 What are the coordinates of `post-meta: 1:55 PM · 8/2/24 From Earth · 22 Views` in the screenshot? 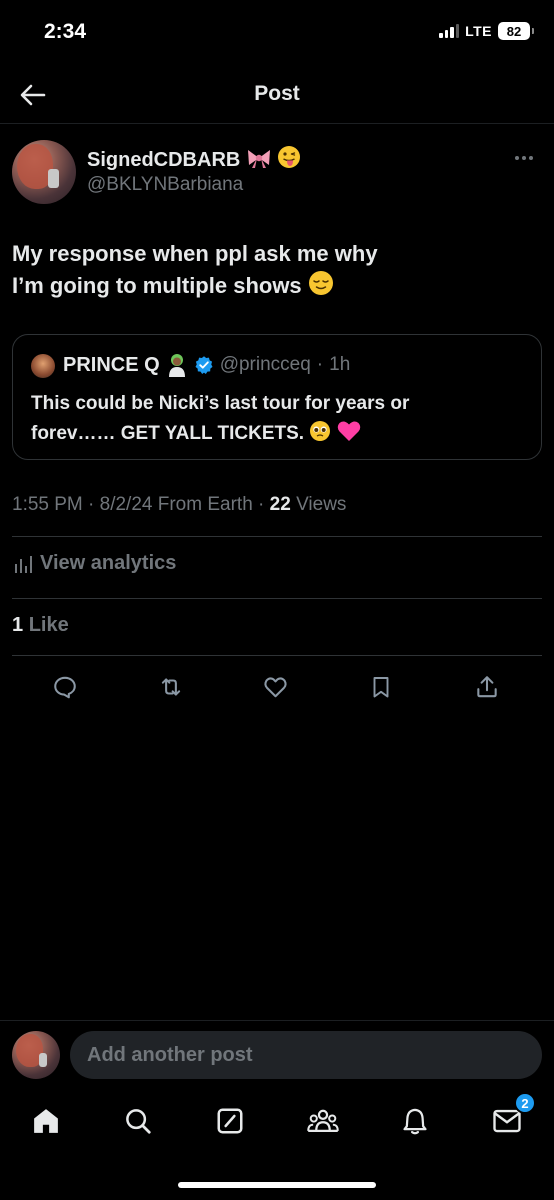 It's located at (179, 505).